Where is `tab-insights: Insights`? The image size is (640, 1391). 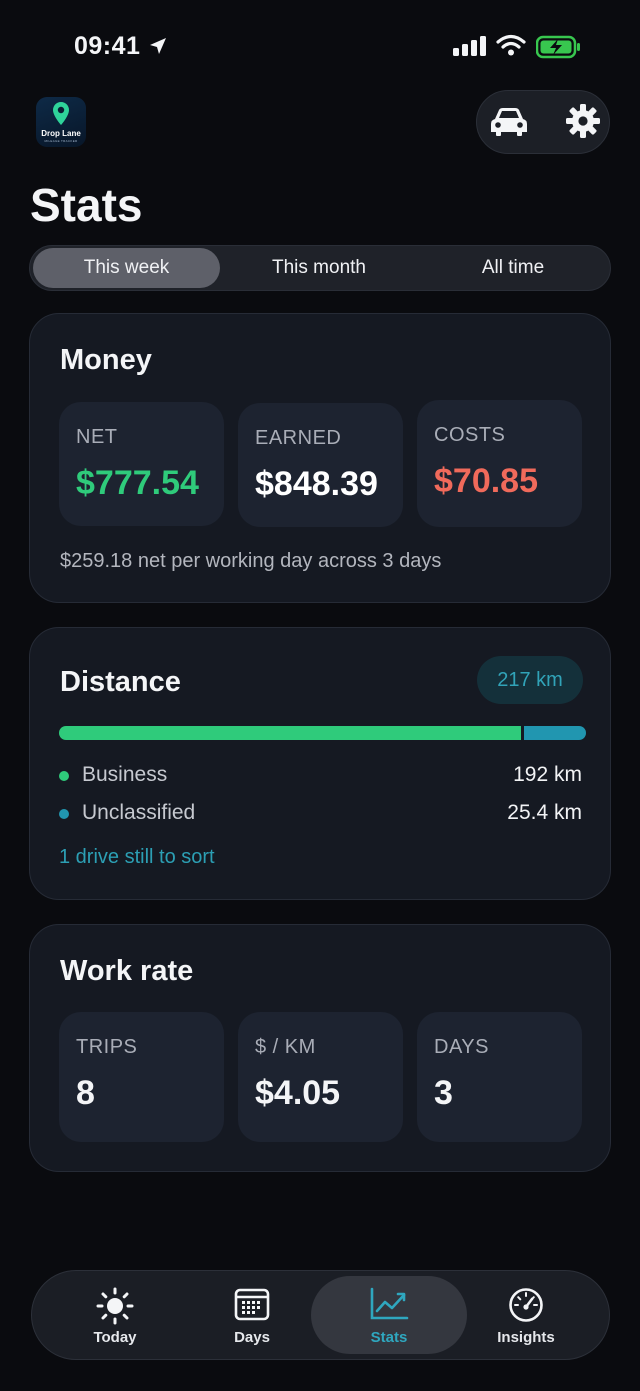 tab-insights: Insights is located at coordinates (526, 1315).